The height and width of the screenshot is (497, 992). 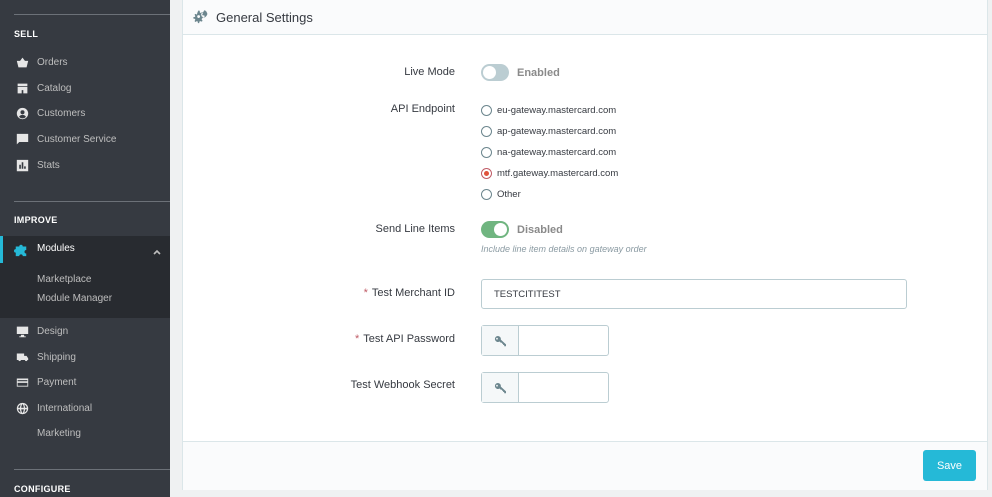 I want to click on radio-other: Other, so click(x=501, y=194).